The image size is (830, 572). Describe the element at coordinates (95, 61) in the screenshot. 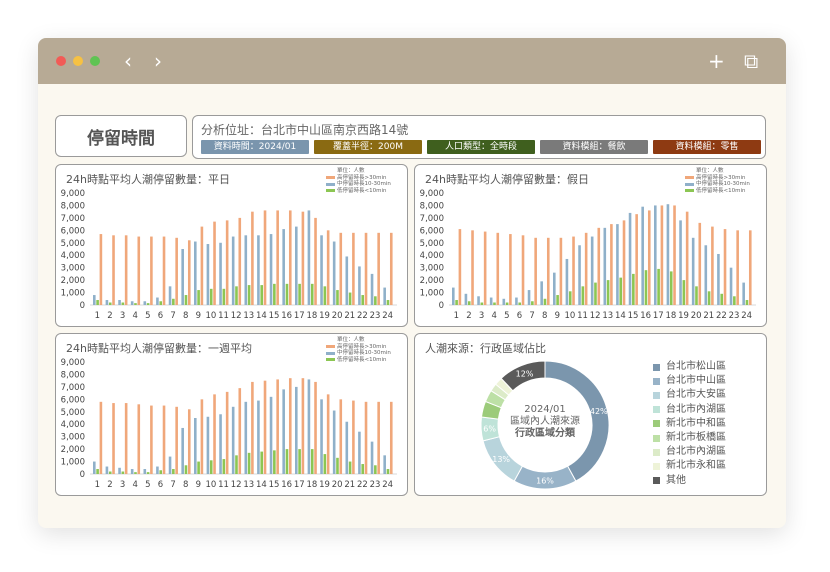

I see `zoom-window-button` at that location.